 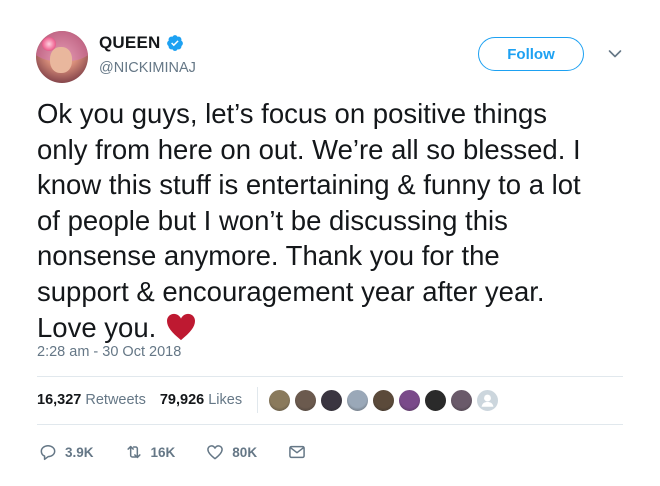 I want to click on display-name-row: QUEEN, so click(x=141, y=43).